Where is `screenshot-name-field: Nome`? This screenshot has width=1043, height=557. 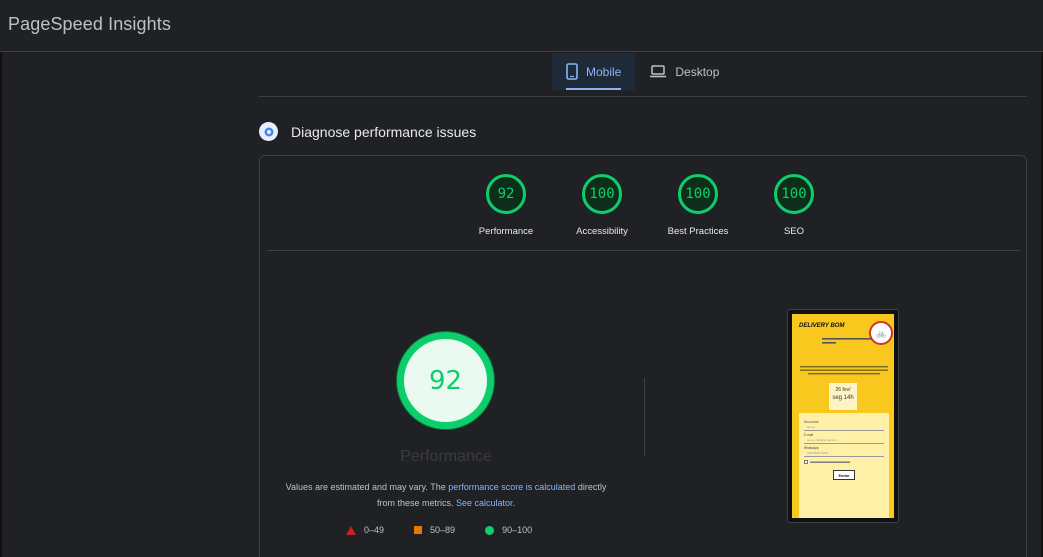
screenshot-name-field: Nome is located at coordinates (844, 427).